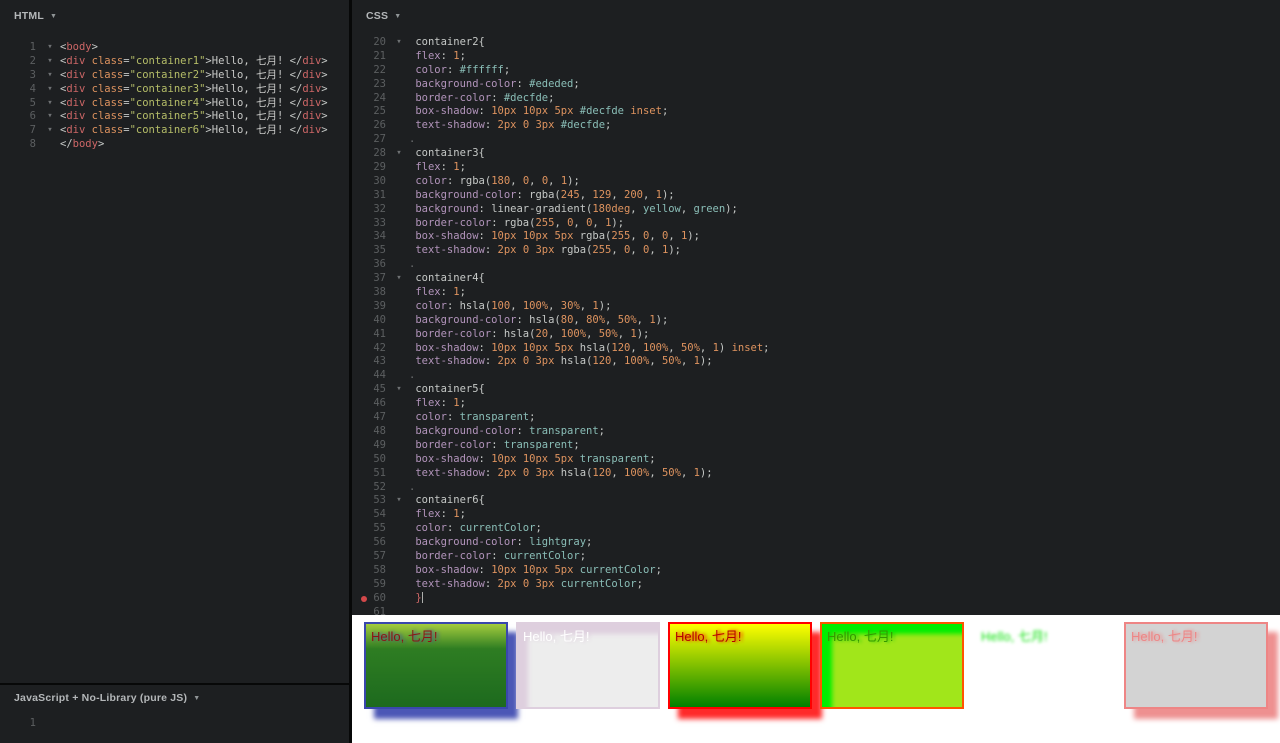 Image resolution: width=1280 pixels, height=743 pixels. What do you see at coordinates (816, 293) in the screenshot?
I see `code-line-38: 38 flex: 1;` at bounding box center [816, 293].